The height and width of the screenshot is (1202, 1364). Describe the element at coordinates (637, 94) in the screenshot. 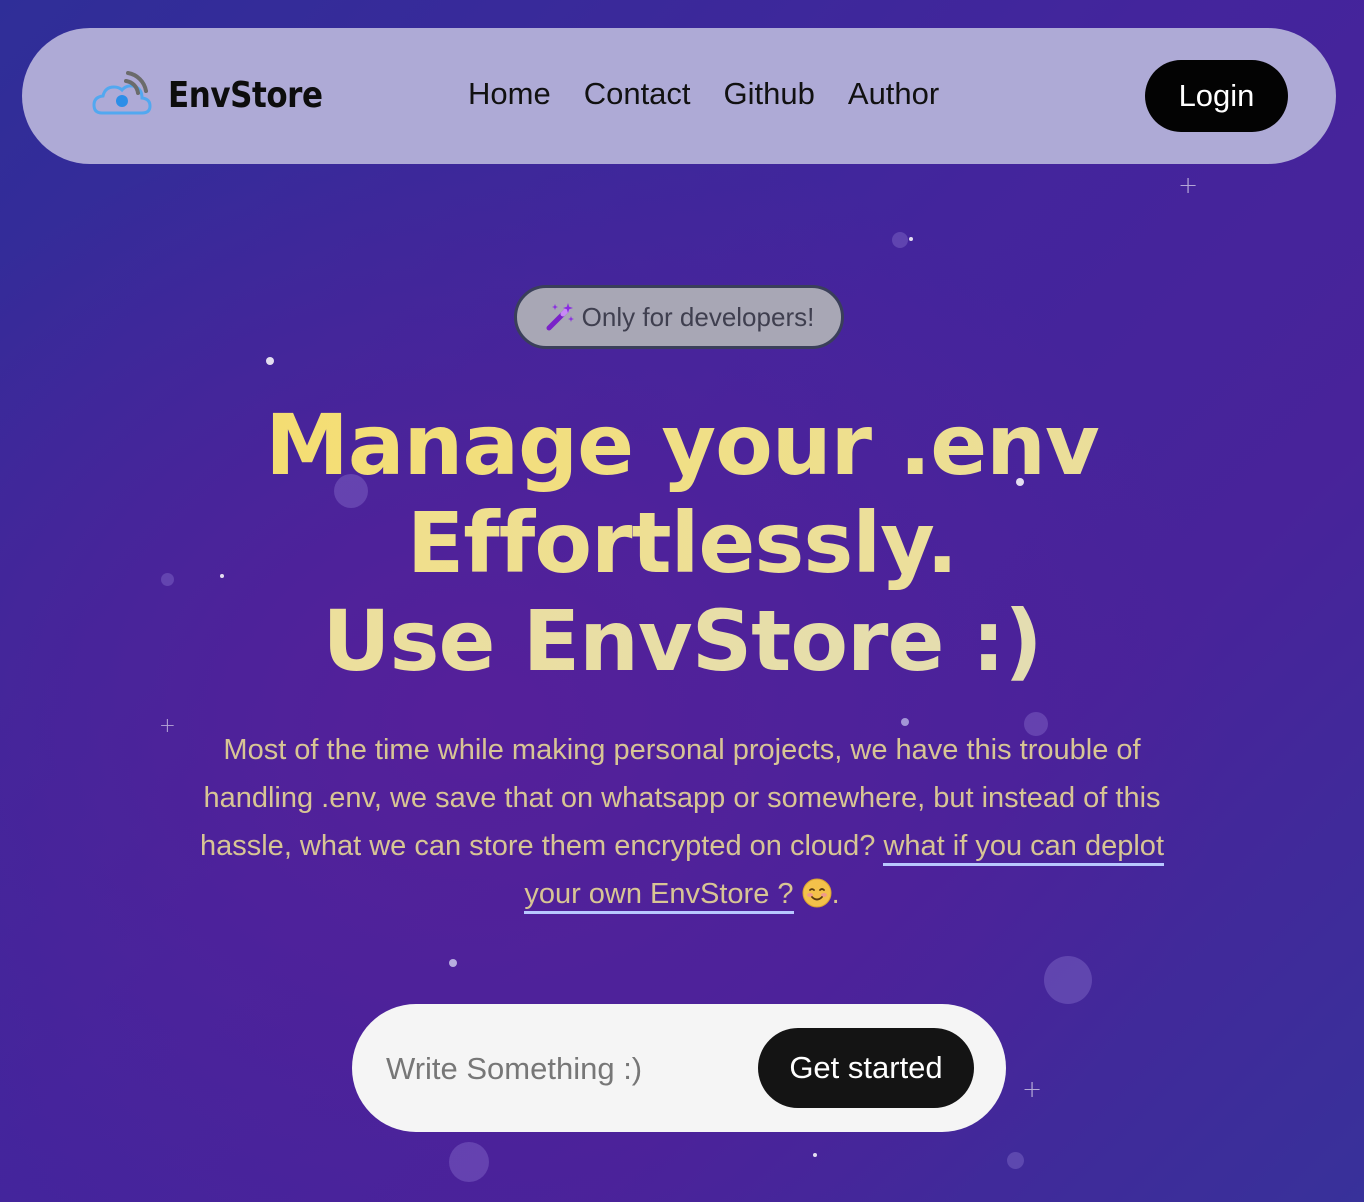

I see `nav-link-contact: Contact` at that location.